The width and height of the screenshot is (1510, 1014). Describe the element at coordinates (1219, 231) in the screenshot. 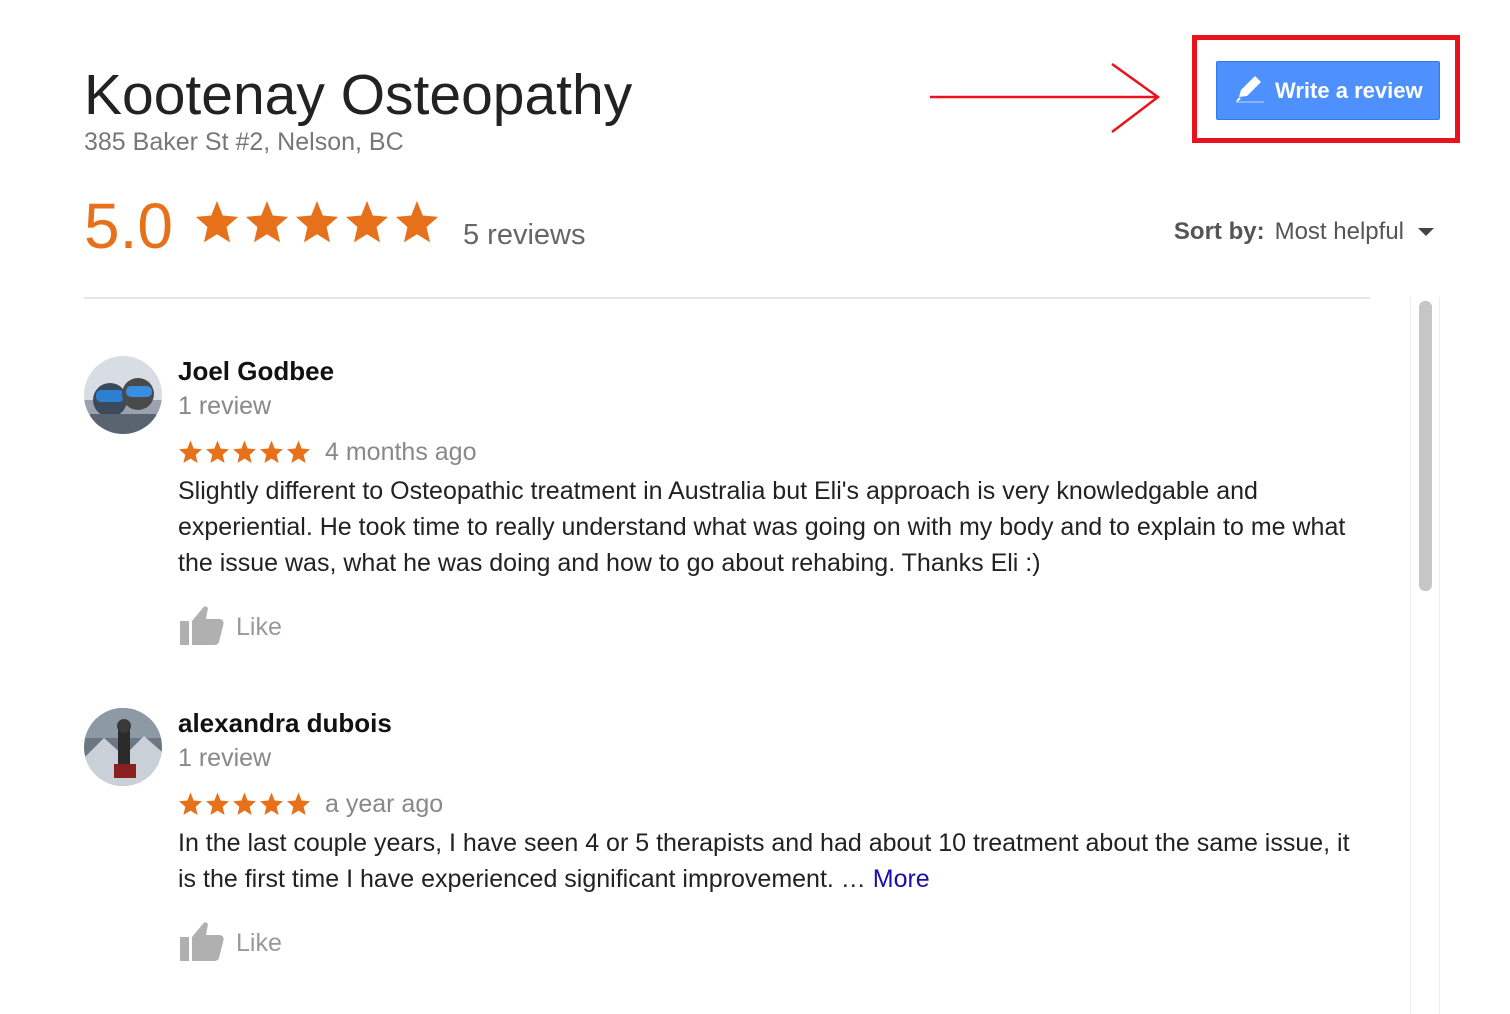

I see `sort-label: Sort by:` at that location.